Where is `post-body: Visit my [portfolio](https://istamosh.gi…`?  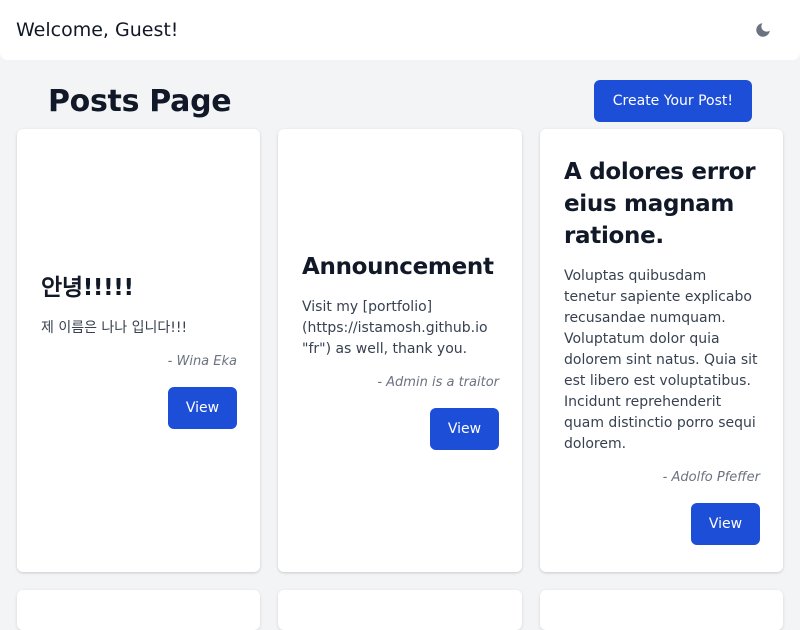
post-body: Visit my [portfolio](https://istamosh.gi… is located at coordinates (395, 328).